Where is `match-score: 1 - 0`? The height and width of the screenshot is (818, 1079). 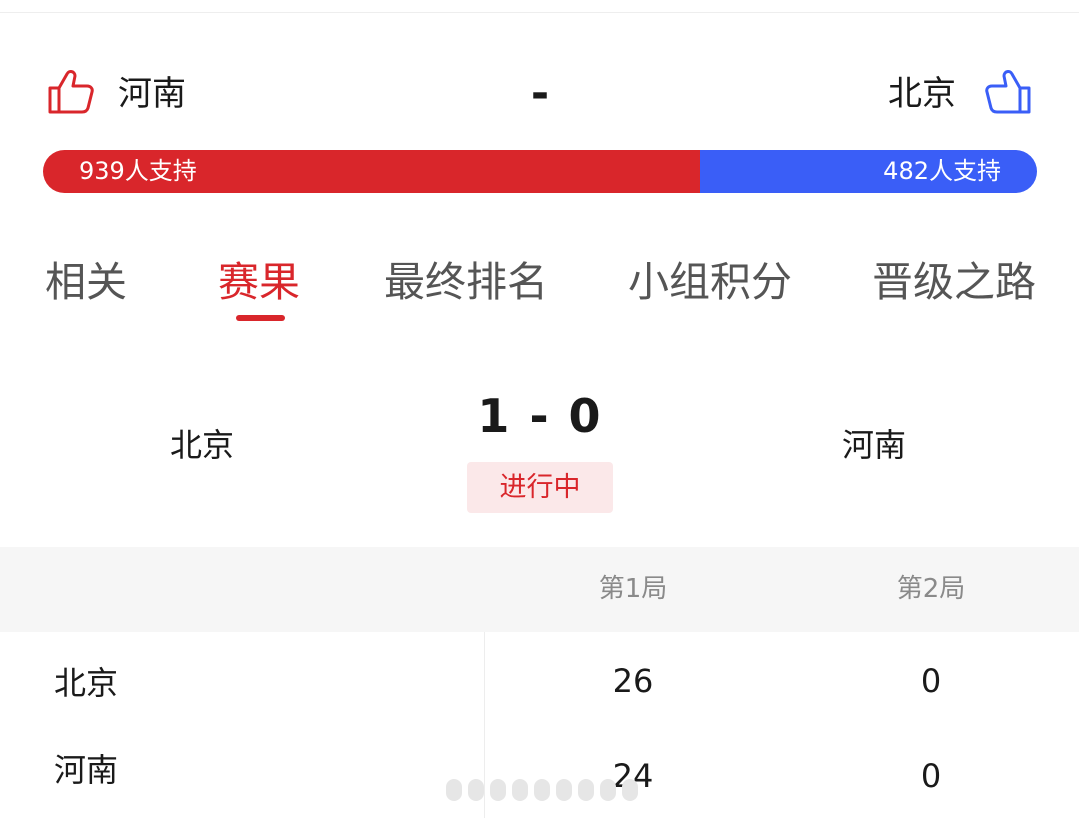
match-score: 1 - 0 is located at coordinates (540, 416).